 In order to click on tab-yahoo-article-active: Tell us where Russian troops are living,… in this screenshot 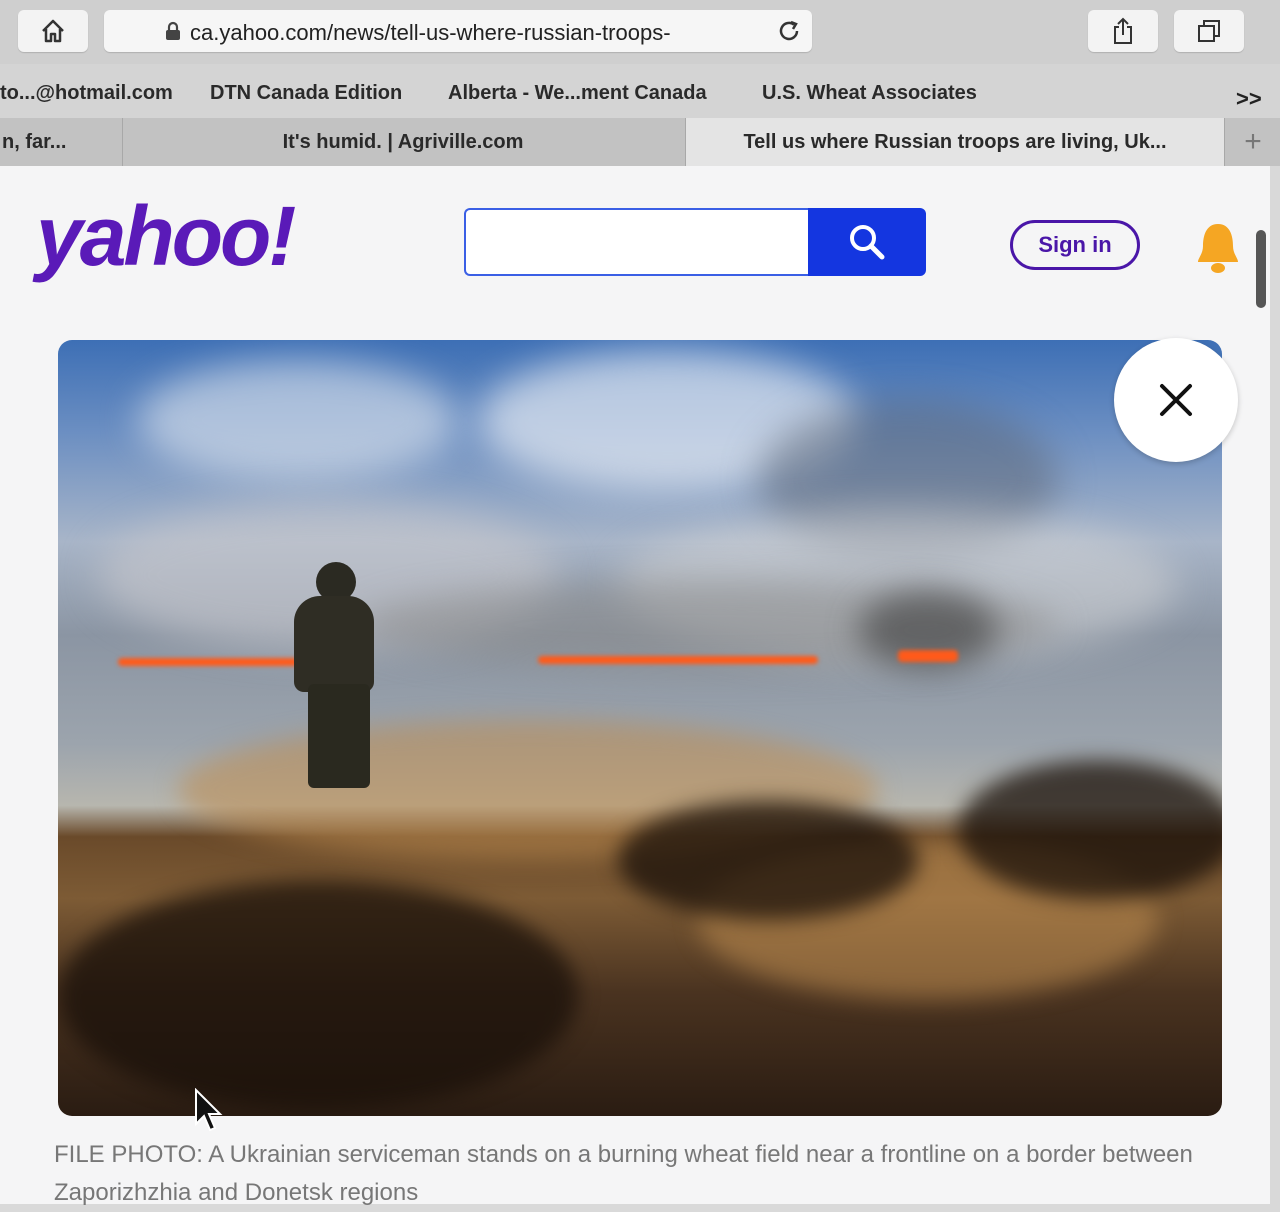, I will do `click(955, 142)`.